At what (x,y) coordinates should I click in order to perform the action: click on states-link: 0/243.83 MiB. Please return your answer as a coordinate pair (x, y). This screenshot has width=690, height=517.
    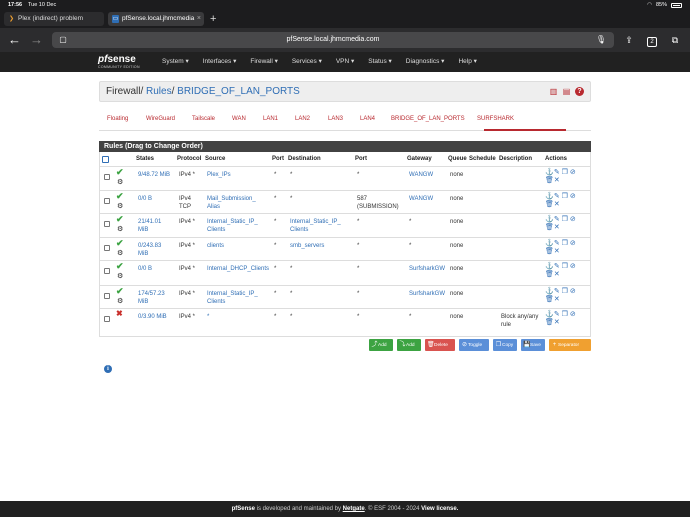
    Looking at the image, I should click on (149, 250).